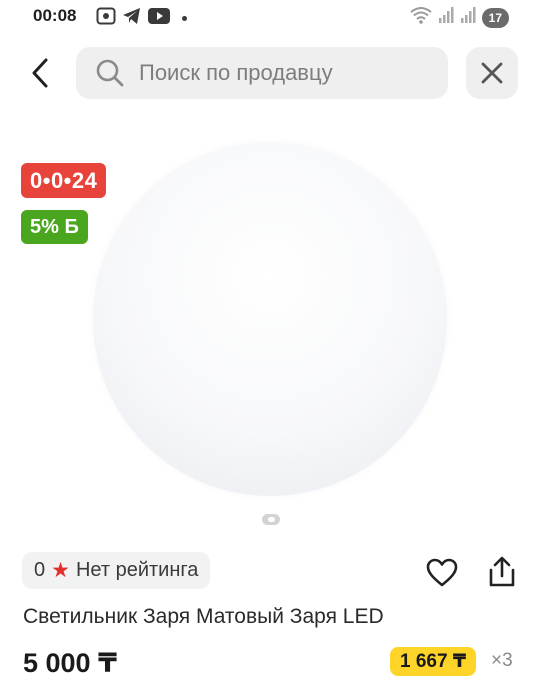  I want to click on installment-multiplier: ×3, so click(502, 660).